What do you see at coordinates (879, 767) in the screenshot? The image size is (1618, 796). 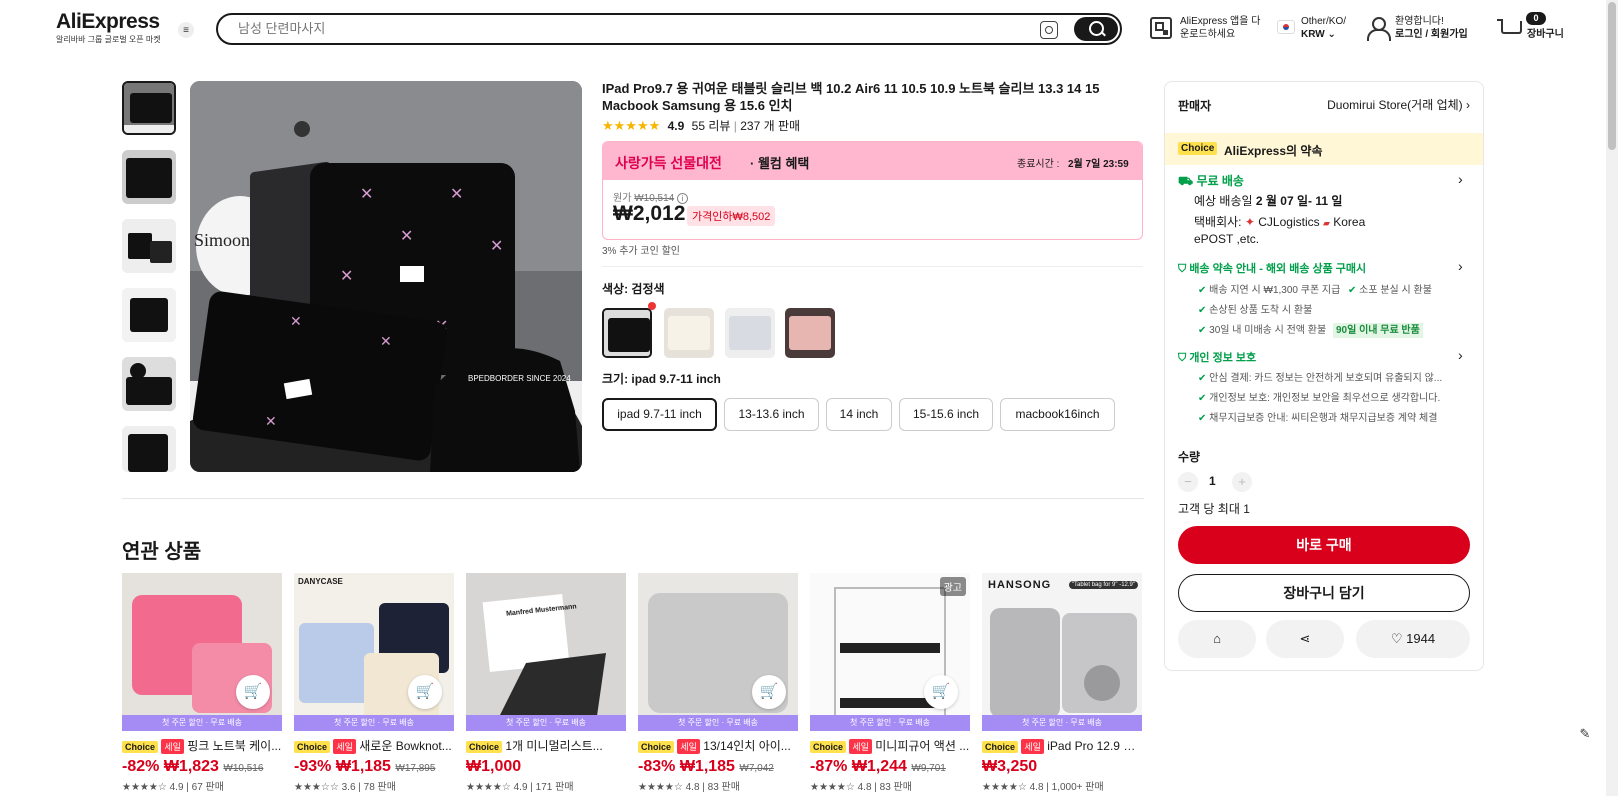 I see `price: ₩1,244` at bounding box center [879, 767].